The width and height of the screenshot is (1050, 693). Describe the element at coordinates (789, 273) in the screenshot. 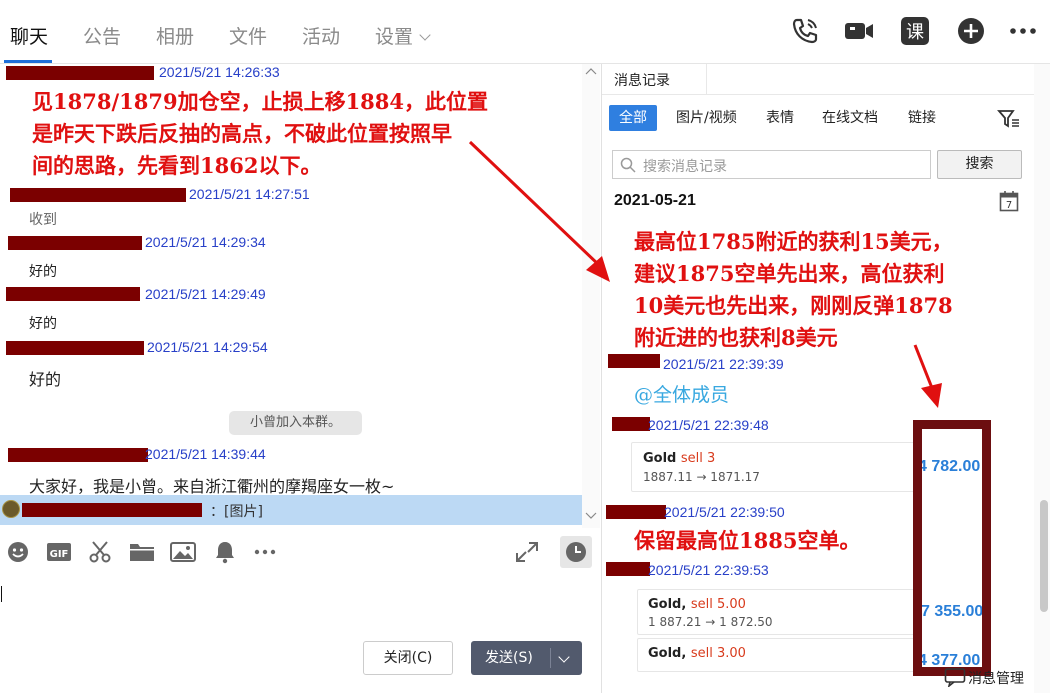

I see `annotation-line: 建议1875空单先出来，高位获利` at that location.